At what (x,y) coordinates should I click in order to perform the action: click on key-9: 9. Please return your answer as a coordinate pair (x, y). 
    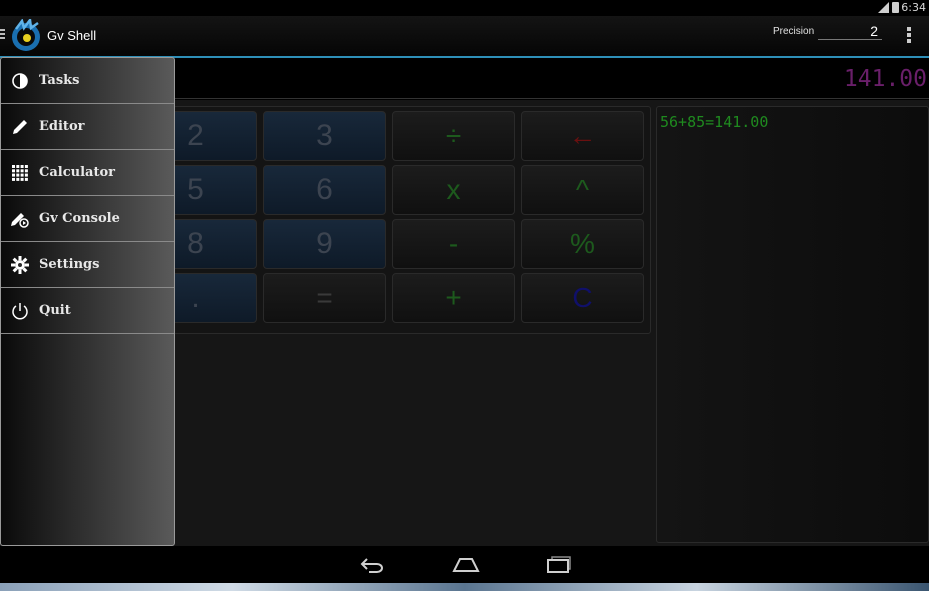
    Looking at the image, I should click on (324, 244).